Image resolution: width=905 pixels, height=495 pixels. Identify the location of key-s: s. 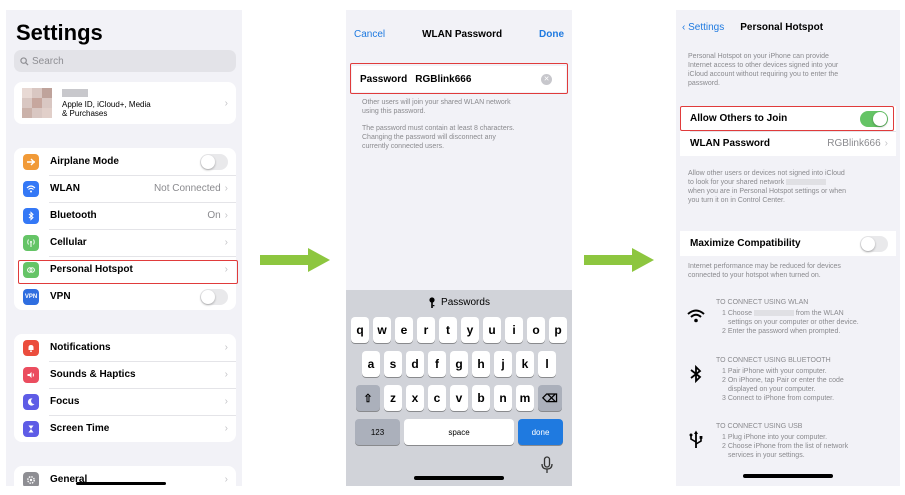
(393, 364).